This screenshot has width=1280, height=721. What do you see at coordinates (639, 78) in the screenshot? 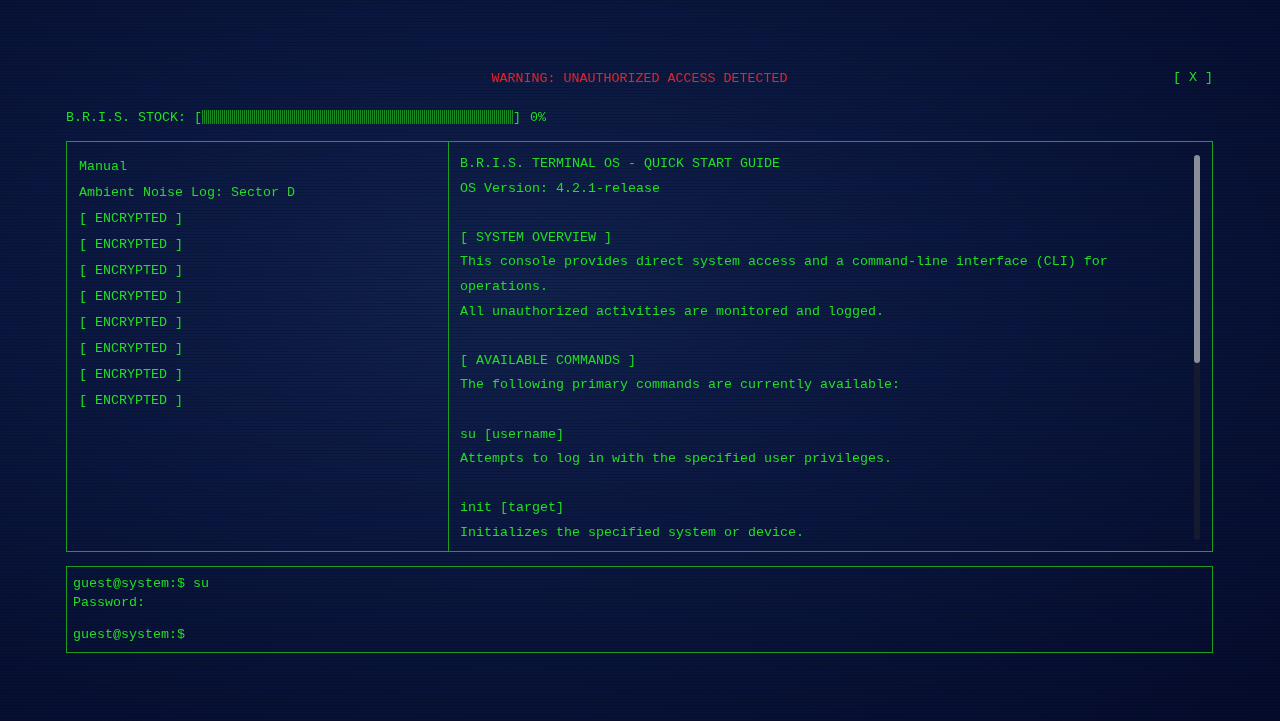
I see `warning-message: WARNING: UNAUTHORIZED ACCESS DETECTED` at bounding box center [639, 78].